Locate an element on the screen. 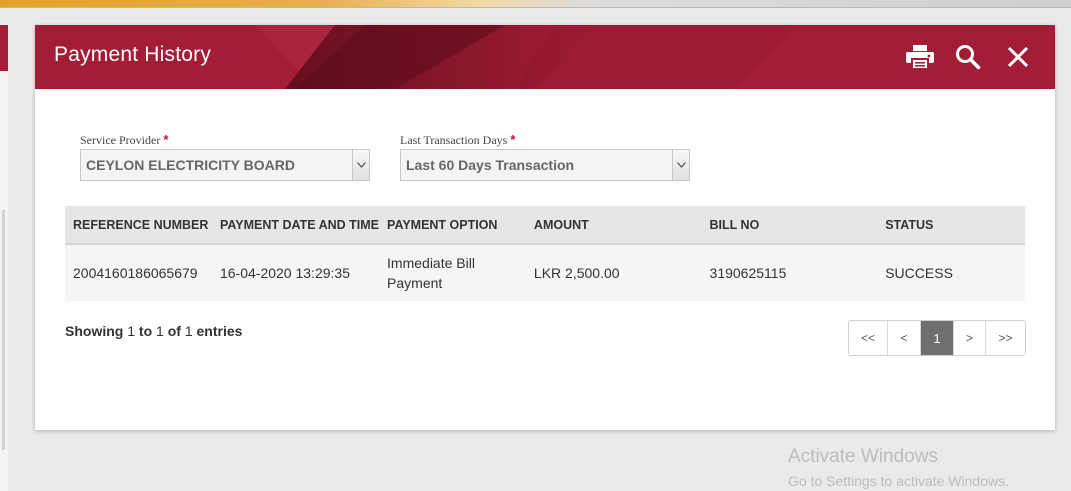  page-1-button: 1 is located at coordinates (937, 338).